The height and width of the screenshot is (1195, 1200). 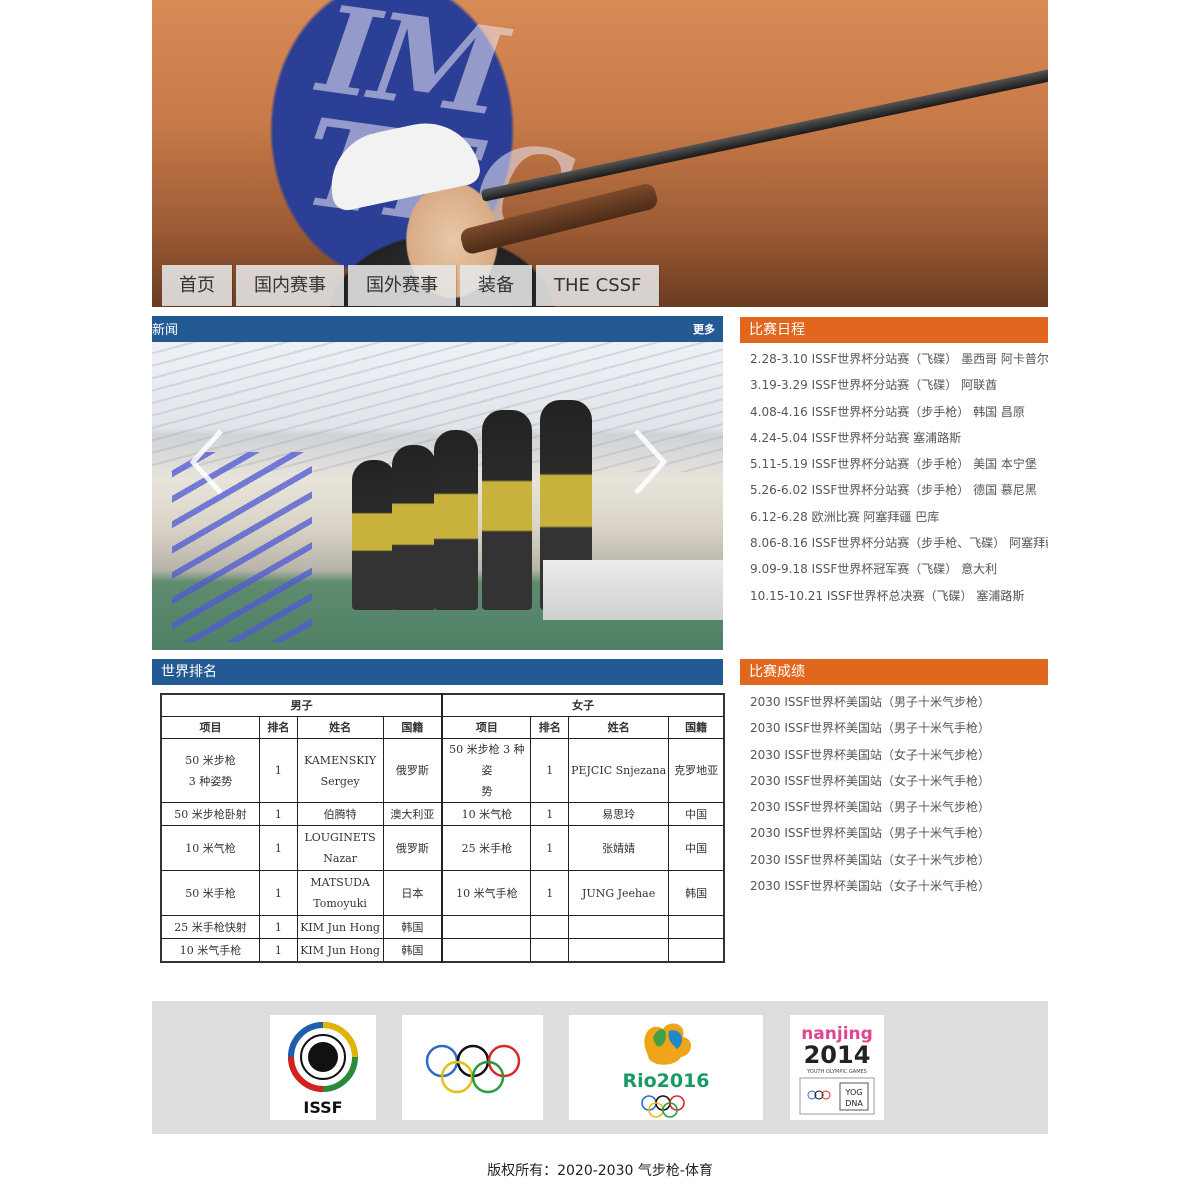 I want to click on cell-event: 50 米步枪 3 种姿势, so click(x=210, y=770).